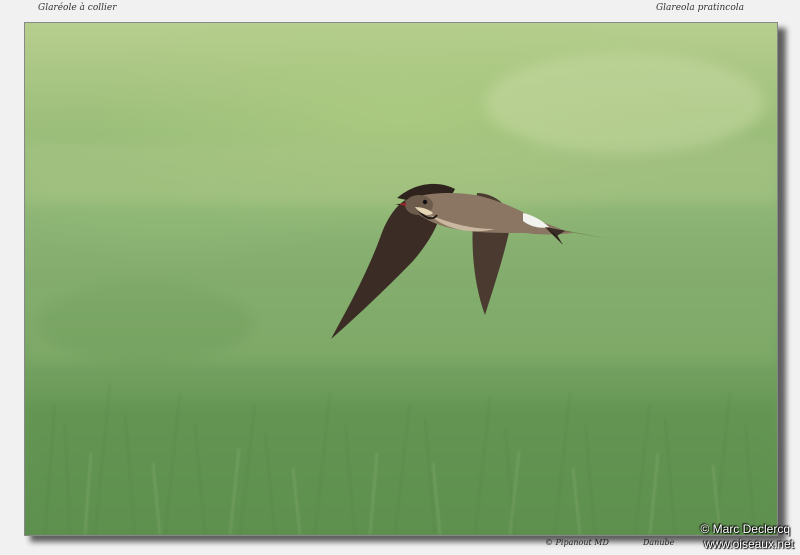  I want to click on site-watermark: www.oiseaux.net, so click(748, 544).